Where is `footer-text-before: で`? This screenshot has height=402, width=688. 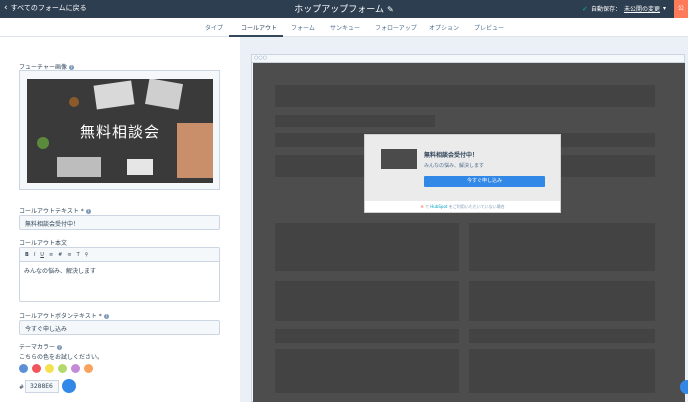
footer-text-before: で is located at coordinates (427, 206).